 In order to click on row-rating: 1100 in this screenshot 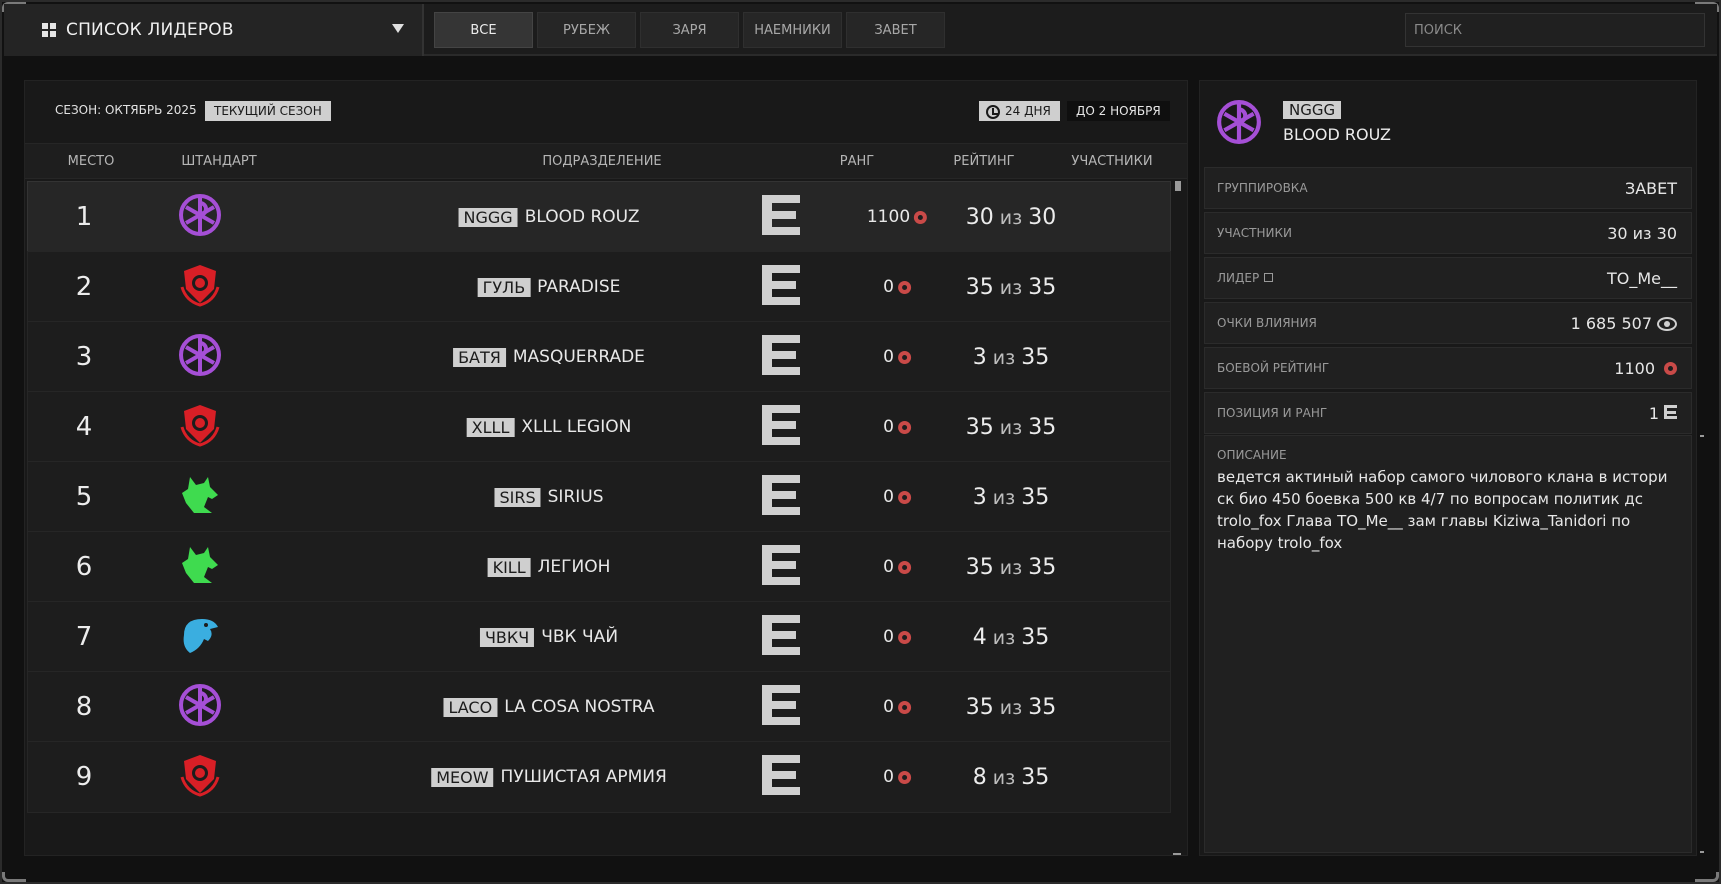, I will do `click(888, 217)`.